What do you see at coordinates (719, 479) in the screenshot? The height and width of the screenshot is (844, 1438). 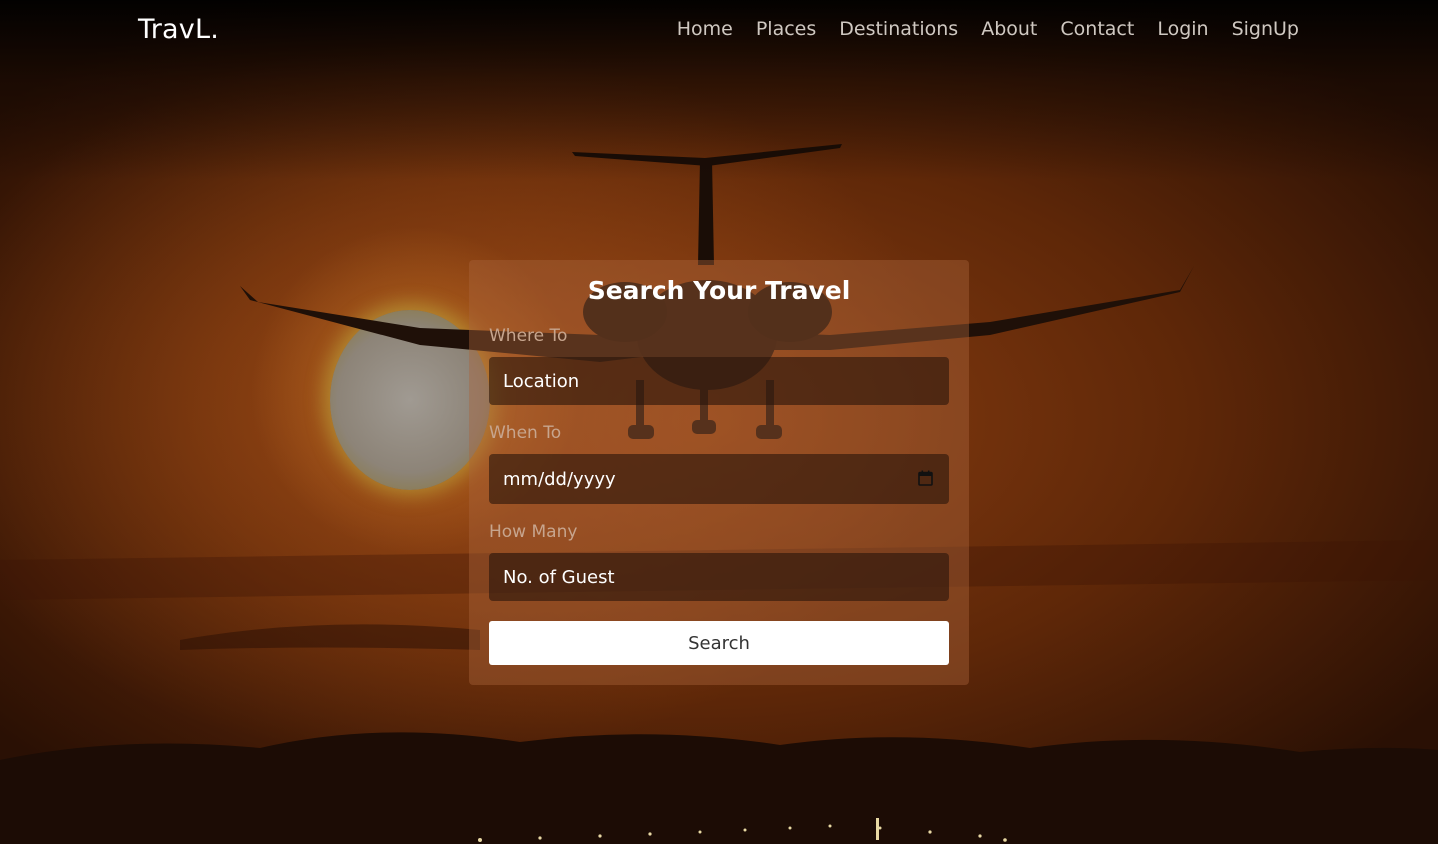 I see `date-input: mm/dd/yyyy` at bounding box center [719, 479].